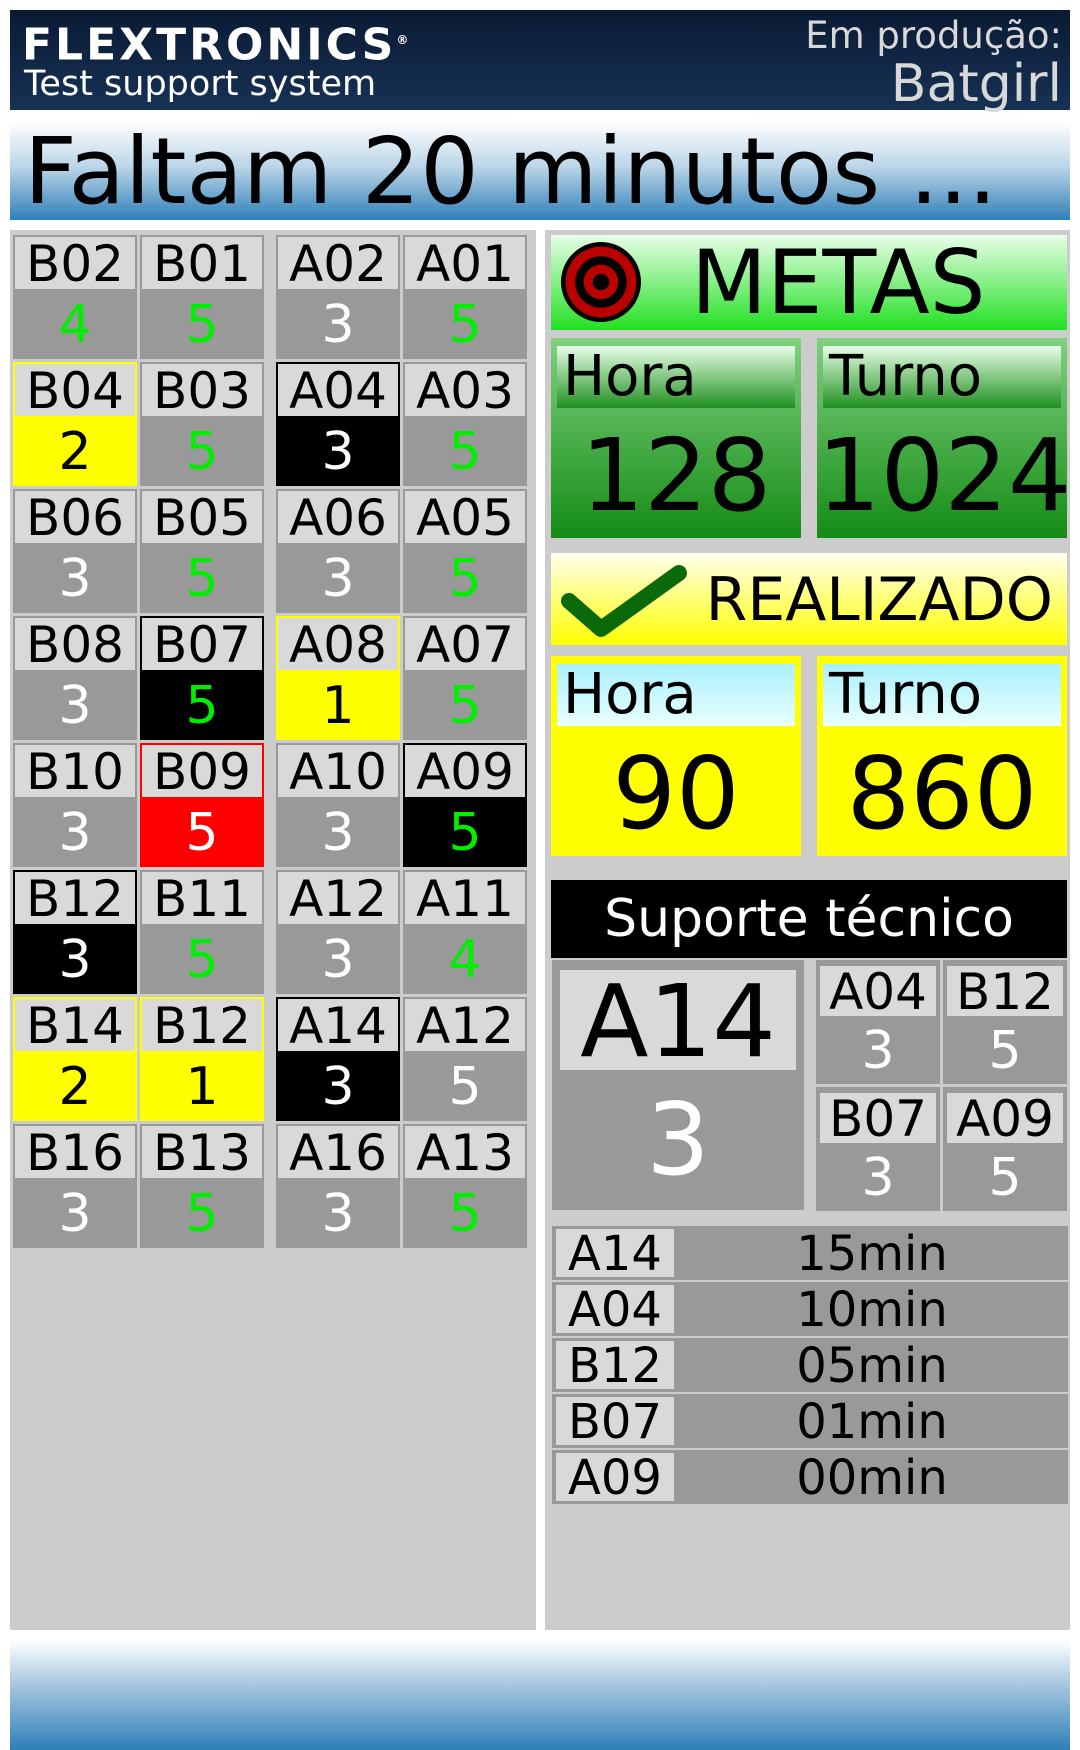  What do you see at coordinates (200, 84) in the screenshot?
I see `app-subtitle: Test support system` at bounding box center [200, 84].